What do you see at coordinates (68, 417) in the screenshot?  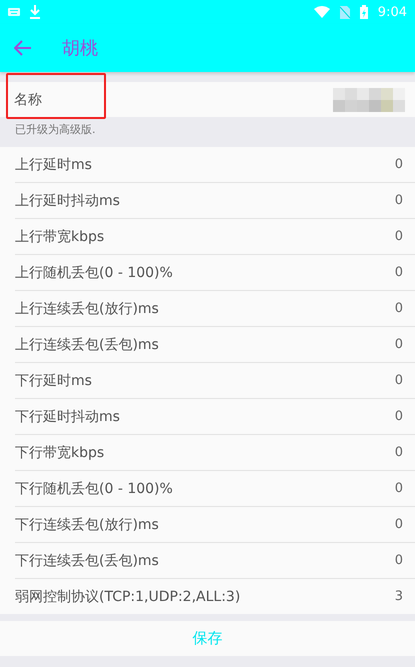 I see `setting-label: 下行延时抖动ms` at bounding box center [68, 417].